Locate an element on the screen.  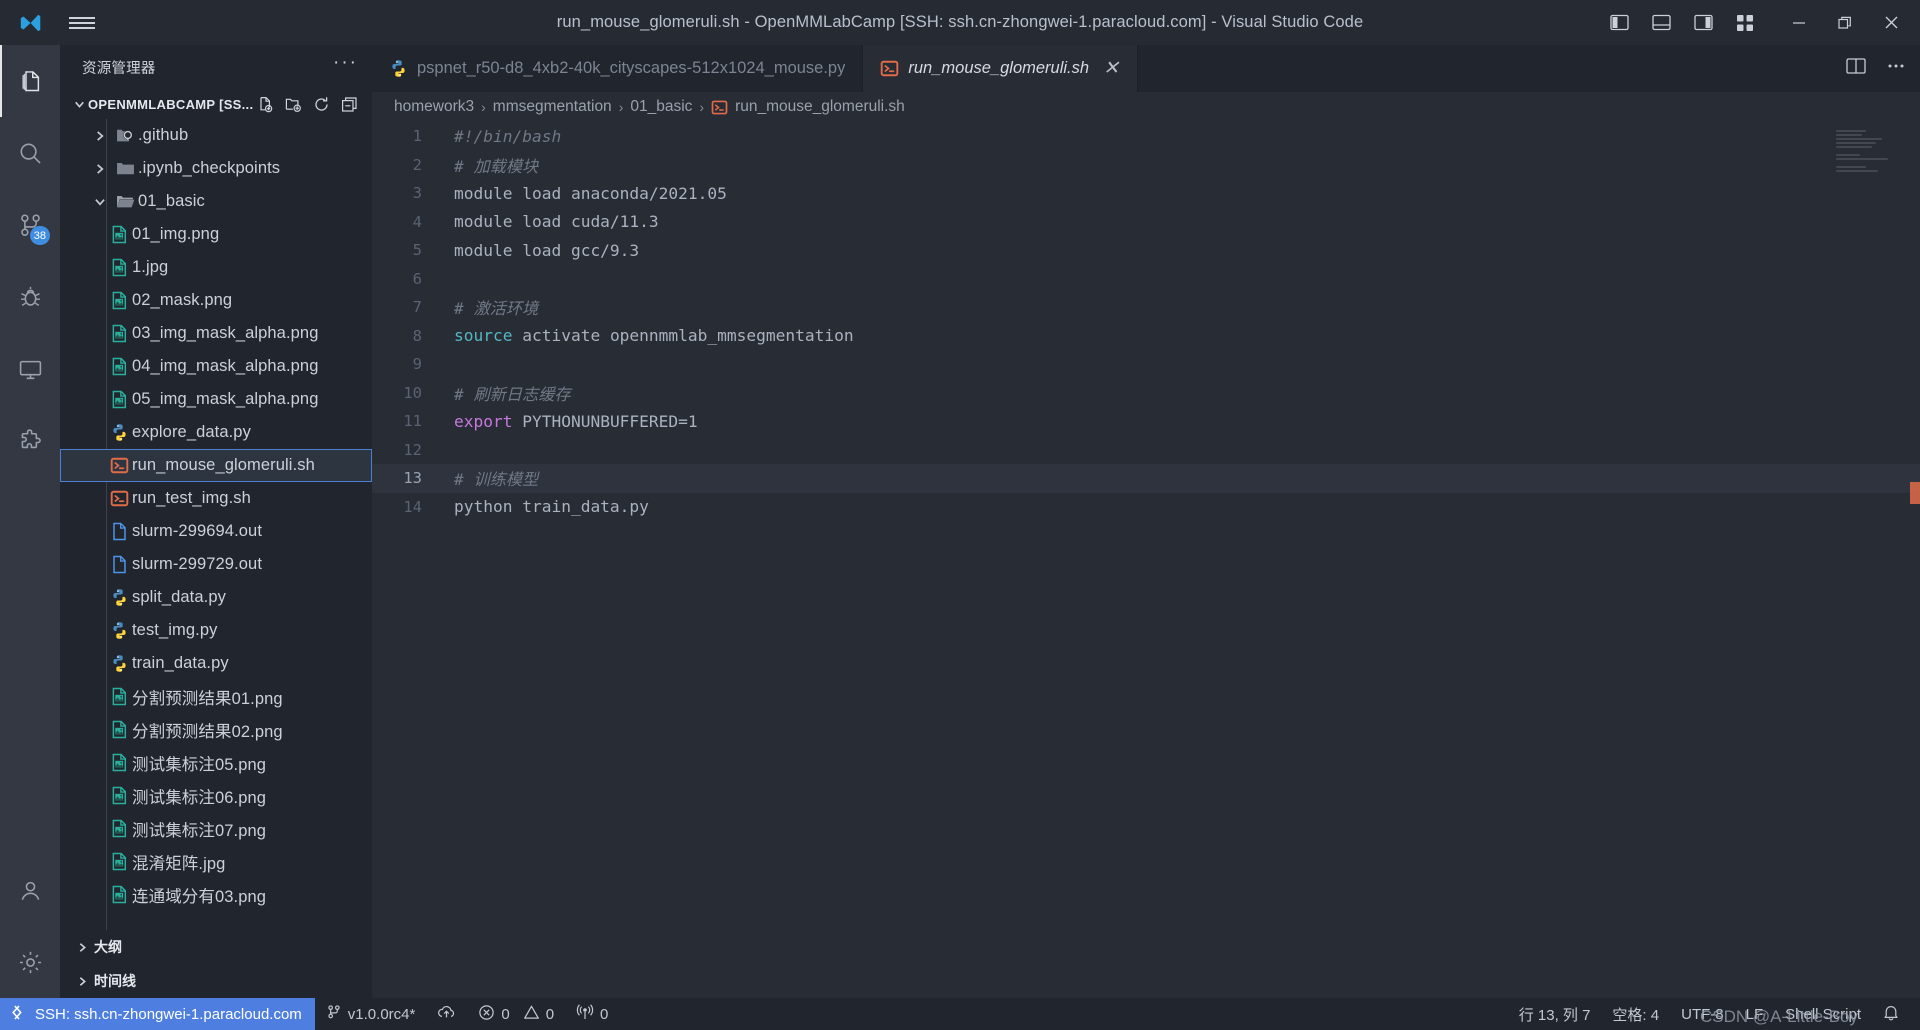
sidebar-section-outline: 大纲 is located at coordinates (216, 947).